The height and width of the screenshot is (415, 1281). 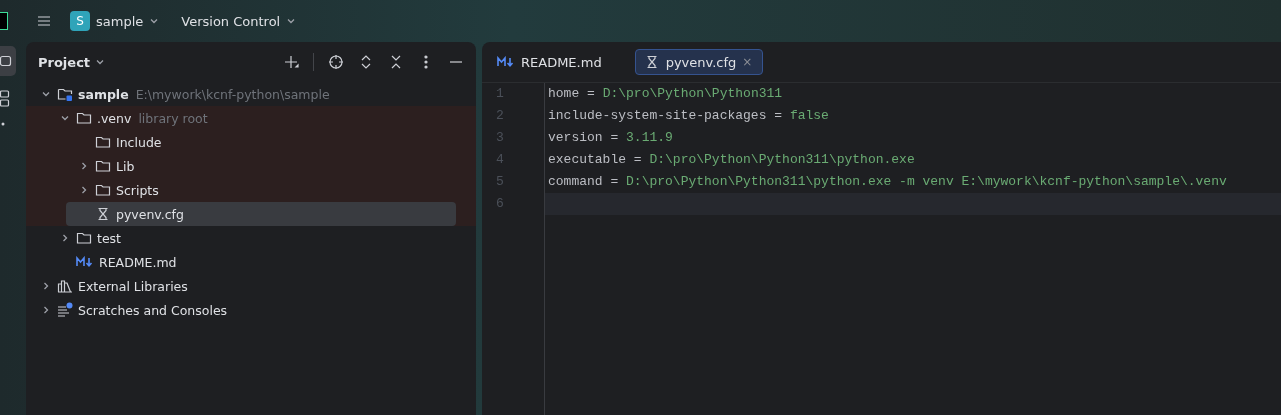 What do you see at coordinates (173, 118) in the screenshot?
I see `path-hint: library root` at bounding box center [173, 118].